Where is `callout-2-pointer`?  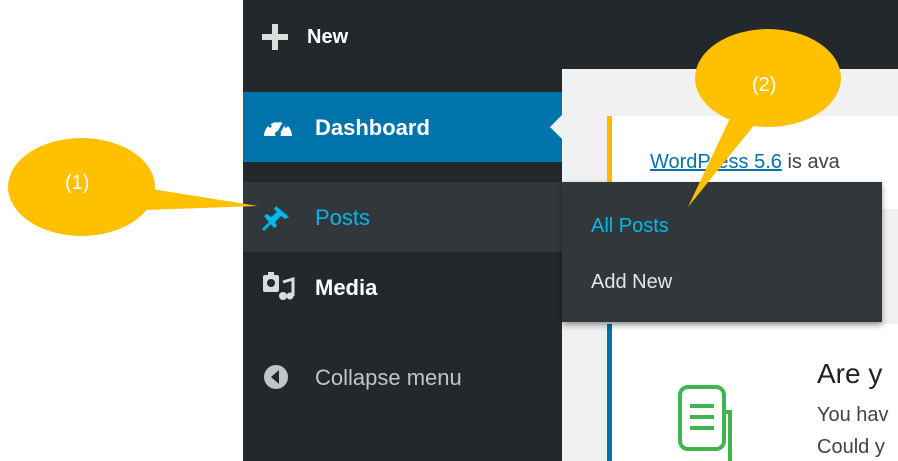 callout-2-pointer is located at coordinates (724, 159).